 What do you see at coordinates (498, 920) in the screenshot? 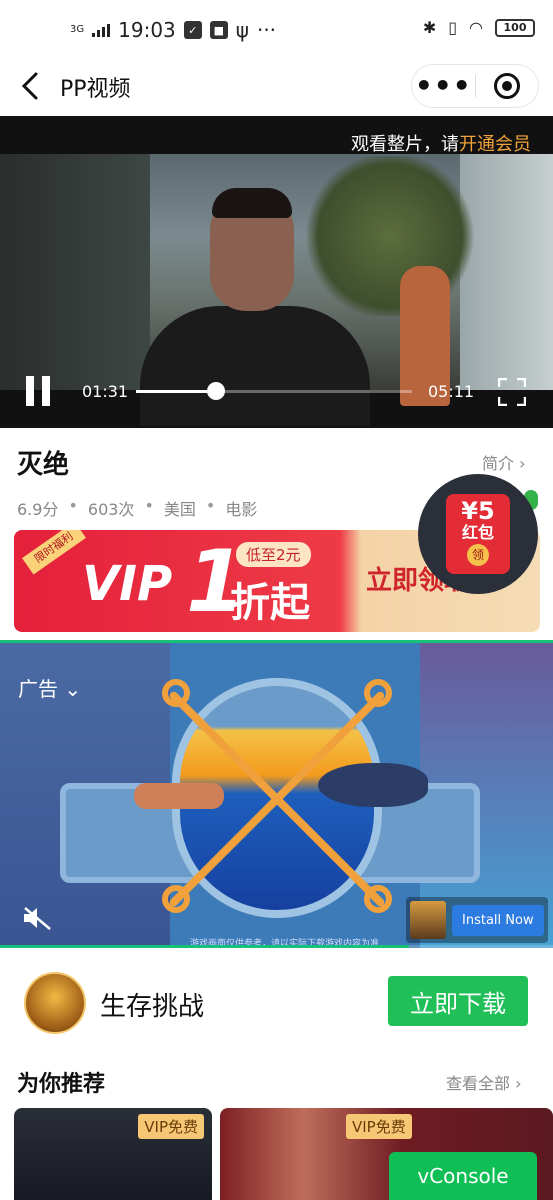
I see `install-now-button: Install Now` at bounding box center [498, 920].